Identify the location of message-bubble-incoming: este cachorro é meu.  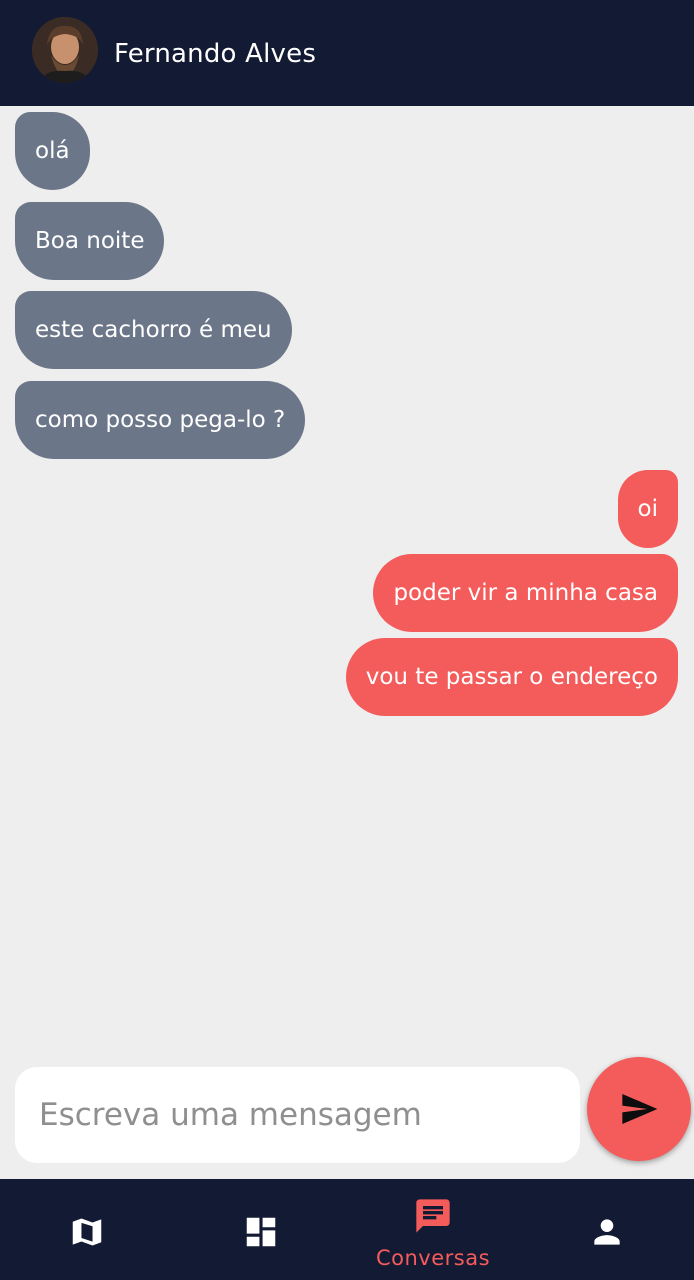
(153, 330).